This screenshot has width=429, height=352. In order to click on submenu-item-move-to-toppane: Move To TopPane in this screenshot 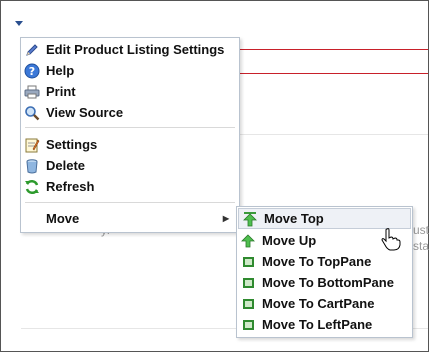, I will do `click(324, 261)`.